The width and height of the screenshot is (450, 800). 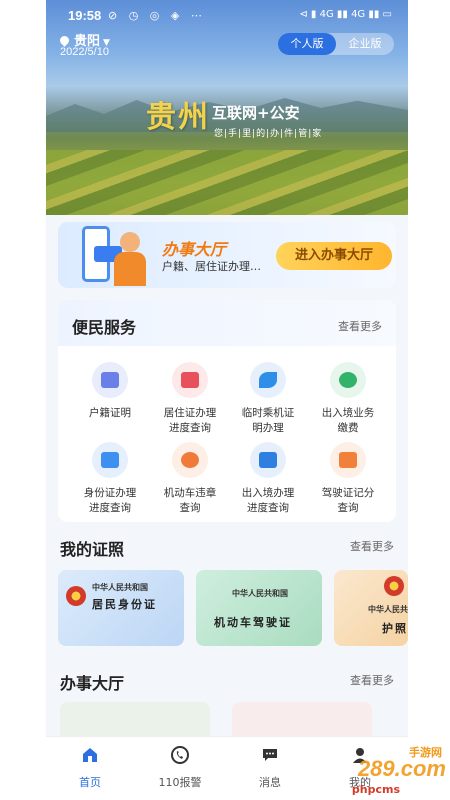 I want to click on vehicle-violation-icon, so click(x=190, y=460).